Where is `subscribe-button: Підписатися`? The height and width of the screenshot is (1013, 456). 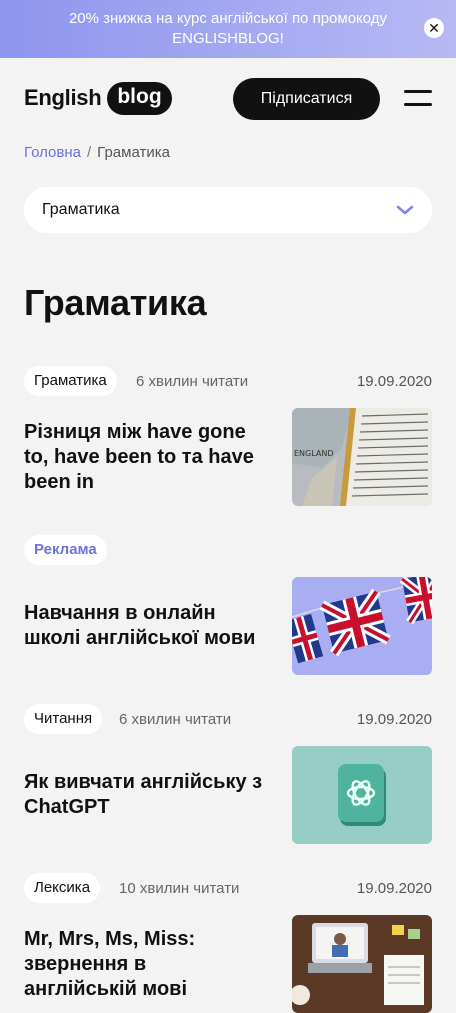 subscribe-button: Підписатися is located at coordinates (306, 99).